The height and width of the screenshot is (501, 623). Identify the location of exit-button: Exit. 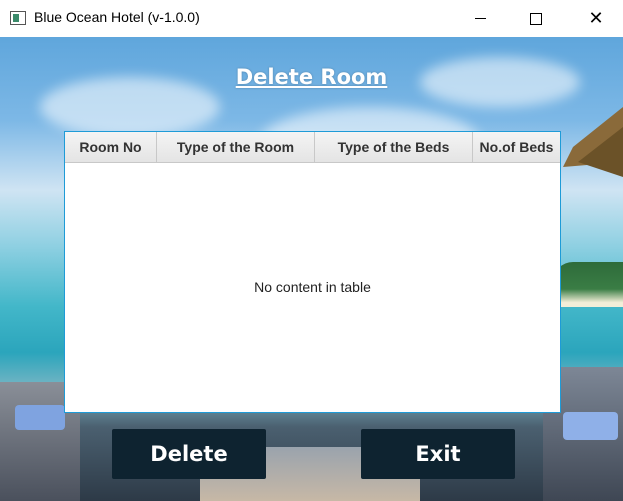
(438, 454).